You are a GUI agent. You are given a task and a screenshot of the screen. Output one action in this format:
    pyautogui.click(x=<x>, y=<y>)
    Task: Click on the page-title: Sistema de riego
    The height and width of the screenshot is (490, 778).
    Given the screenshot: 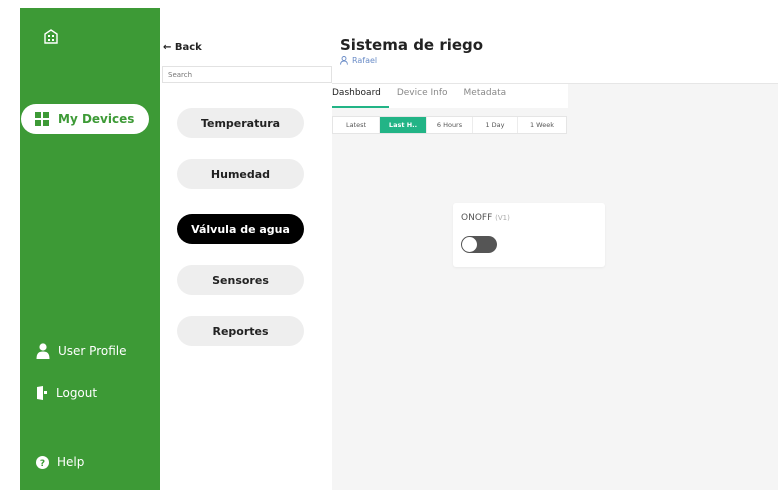 What is the action you would take?
    pyautogui.click(x=412, y=45)
    